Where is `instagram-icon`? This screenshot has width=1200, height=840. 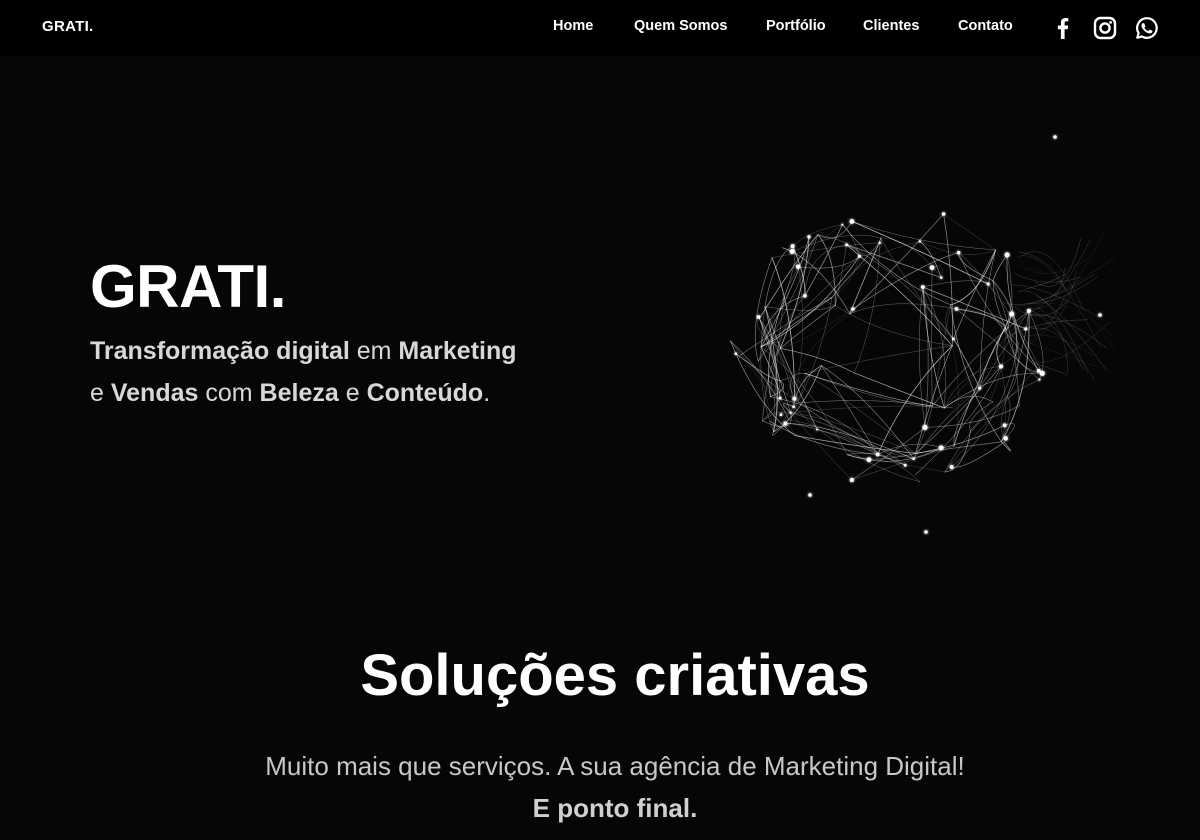 instagram-icon is located at coordinates (1105, 28).